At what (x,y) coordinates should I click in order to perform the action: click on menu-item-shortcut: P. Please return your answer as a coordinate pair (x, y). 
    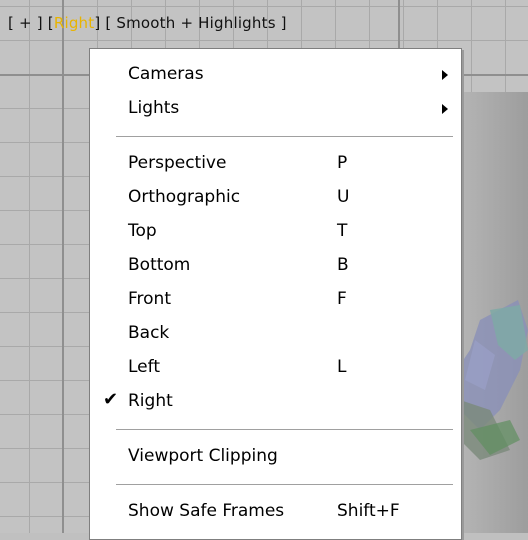
    Looking at the image, I should click on (342, 163).